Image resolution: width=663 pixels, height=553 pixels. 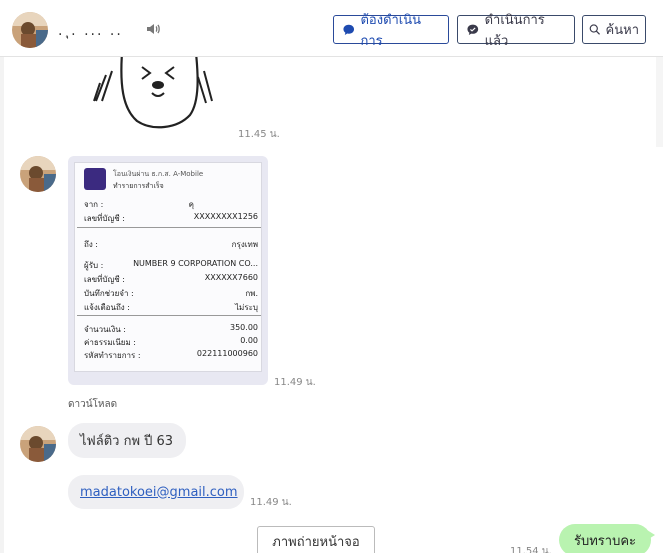 I want to click on sticker-image, so click(x=153, y=94).